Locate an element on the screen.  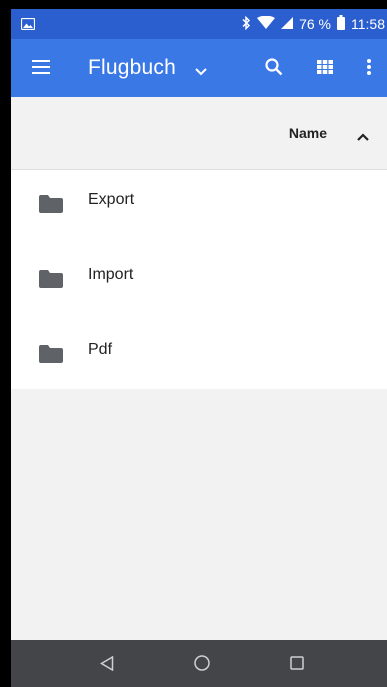
sort-ascending-icon is located at coordinates (363, 137).